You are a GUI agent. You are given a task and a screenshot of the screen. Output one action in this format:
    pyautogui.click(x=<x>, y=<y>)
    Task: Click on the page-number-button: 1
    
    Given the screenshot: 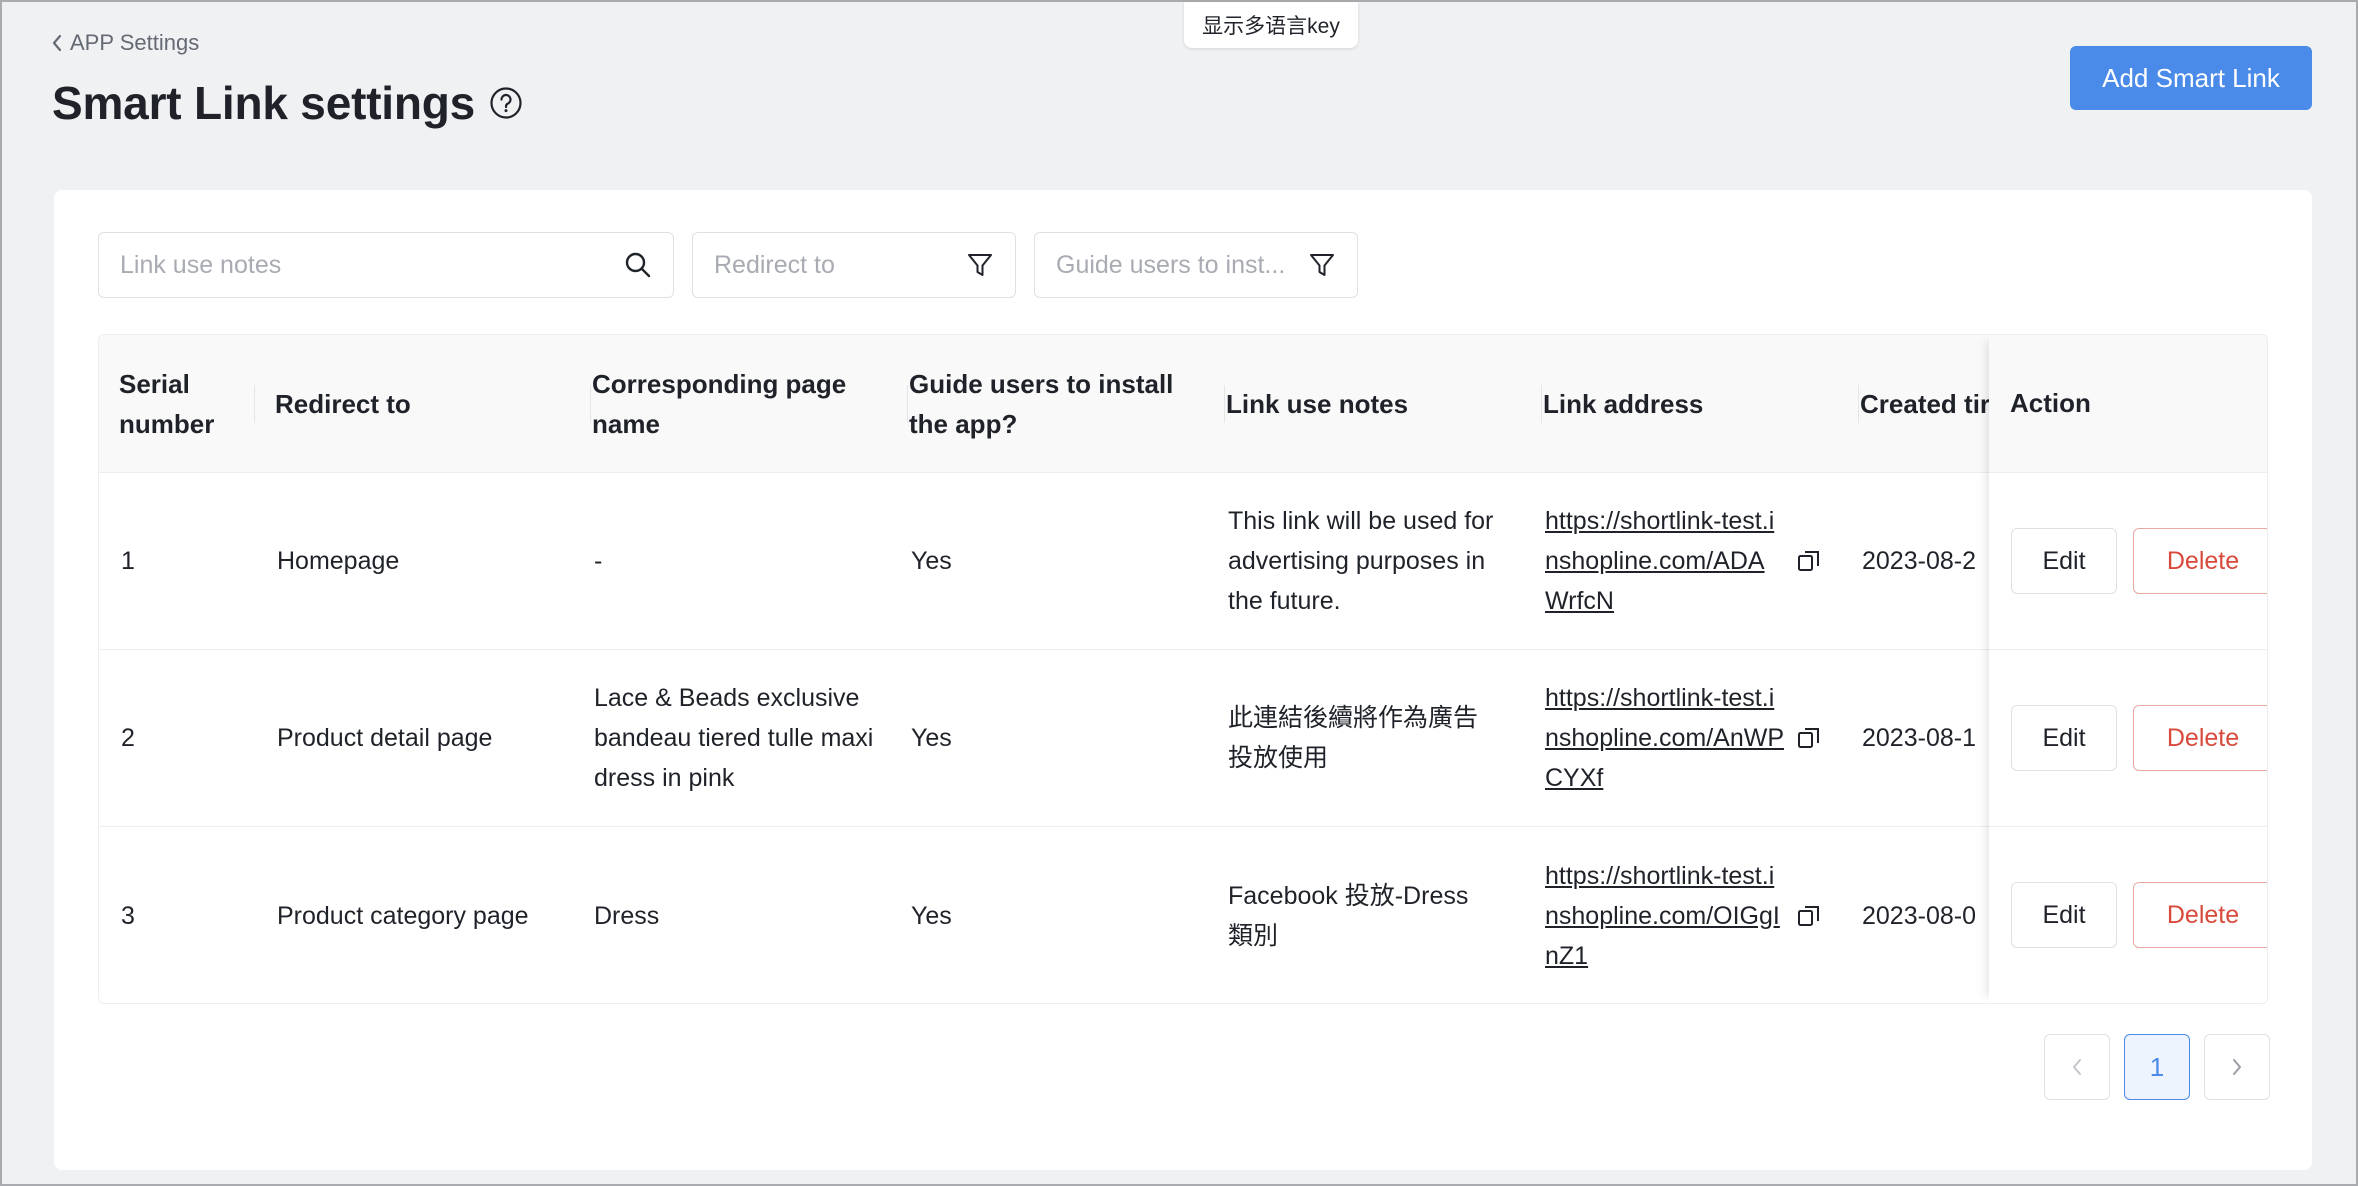 What is the action you would take?
    pyautogui.click(x=2157, y=1067)
    